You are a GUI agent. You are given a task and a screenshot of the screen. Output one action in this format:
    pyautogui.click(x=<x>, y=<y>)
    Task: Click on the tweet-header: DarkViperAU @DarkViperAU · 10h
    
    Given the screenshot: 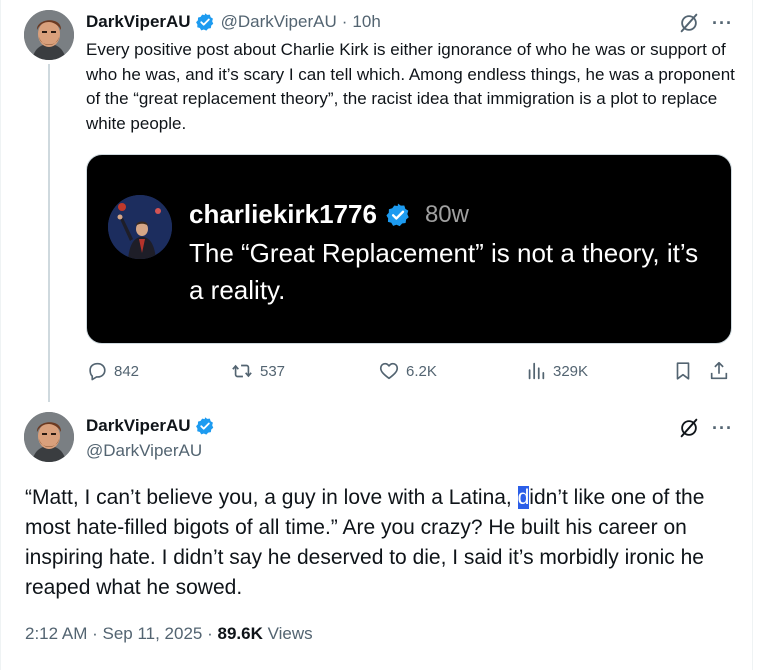 What is the action you would take?
    pyautogui.click(x=233, y=22)
    